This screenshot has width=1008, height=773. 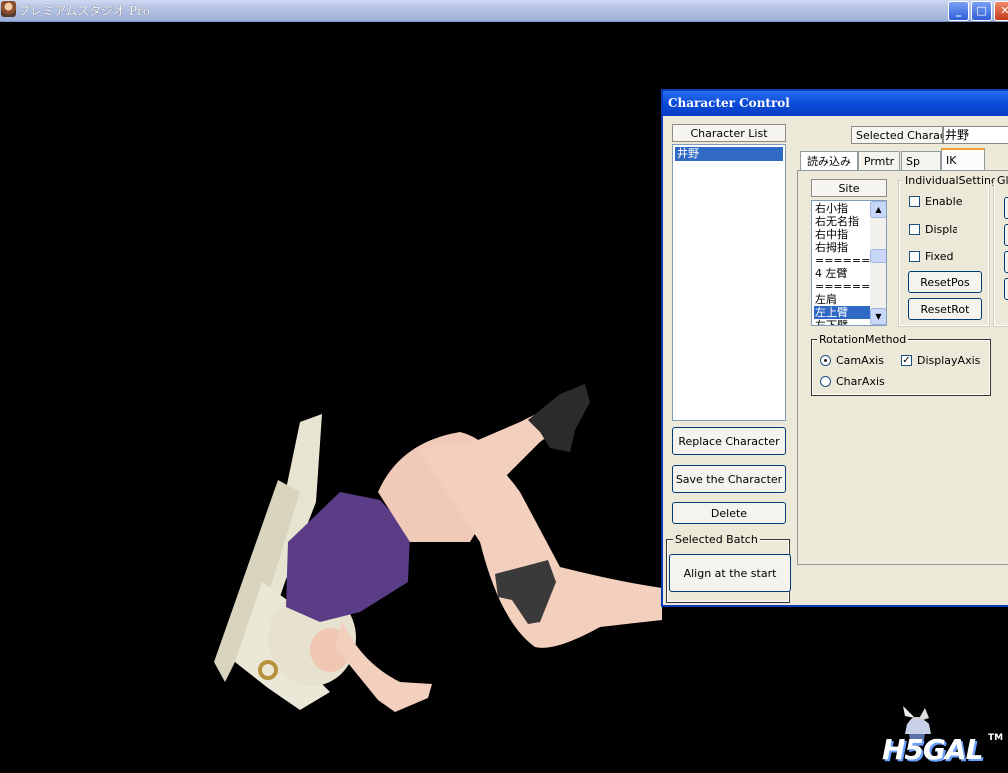 What do you see at coordinates (914, 201) in the screenshot?
I see `enable-checkbox` at bounding box center [914, 201].